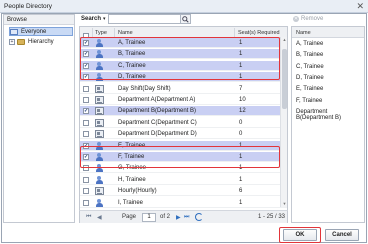 This screenshot has height=244, width=368. What do you see at coordinates (312, 19) in the screenshot?
I see `remove-label: Remove` at bounding box center [312, 19].